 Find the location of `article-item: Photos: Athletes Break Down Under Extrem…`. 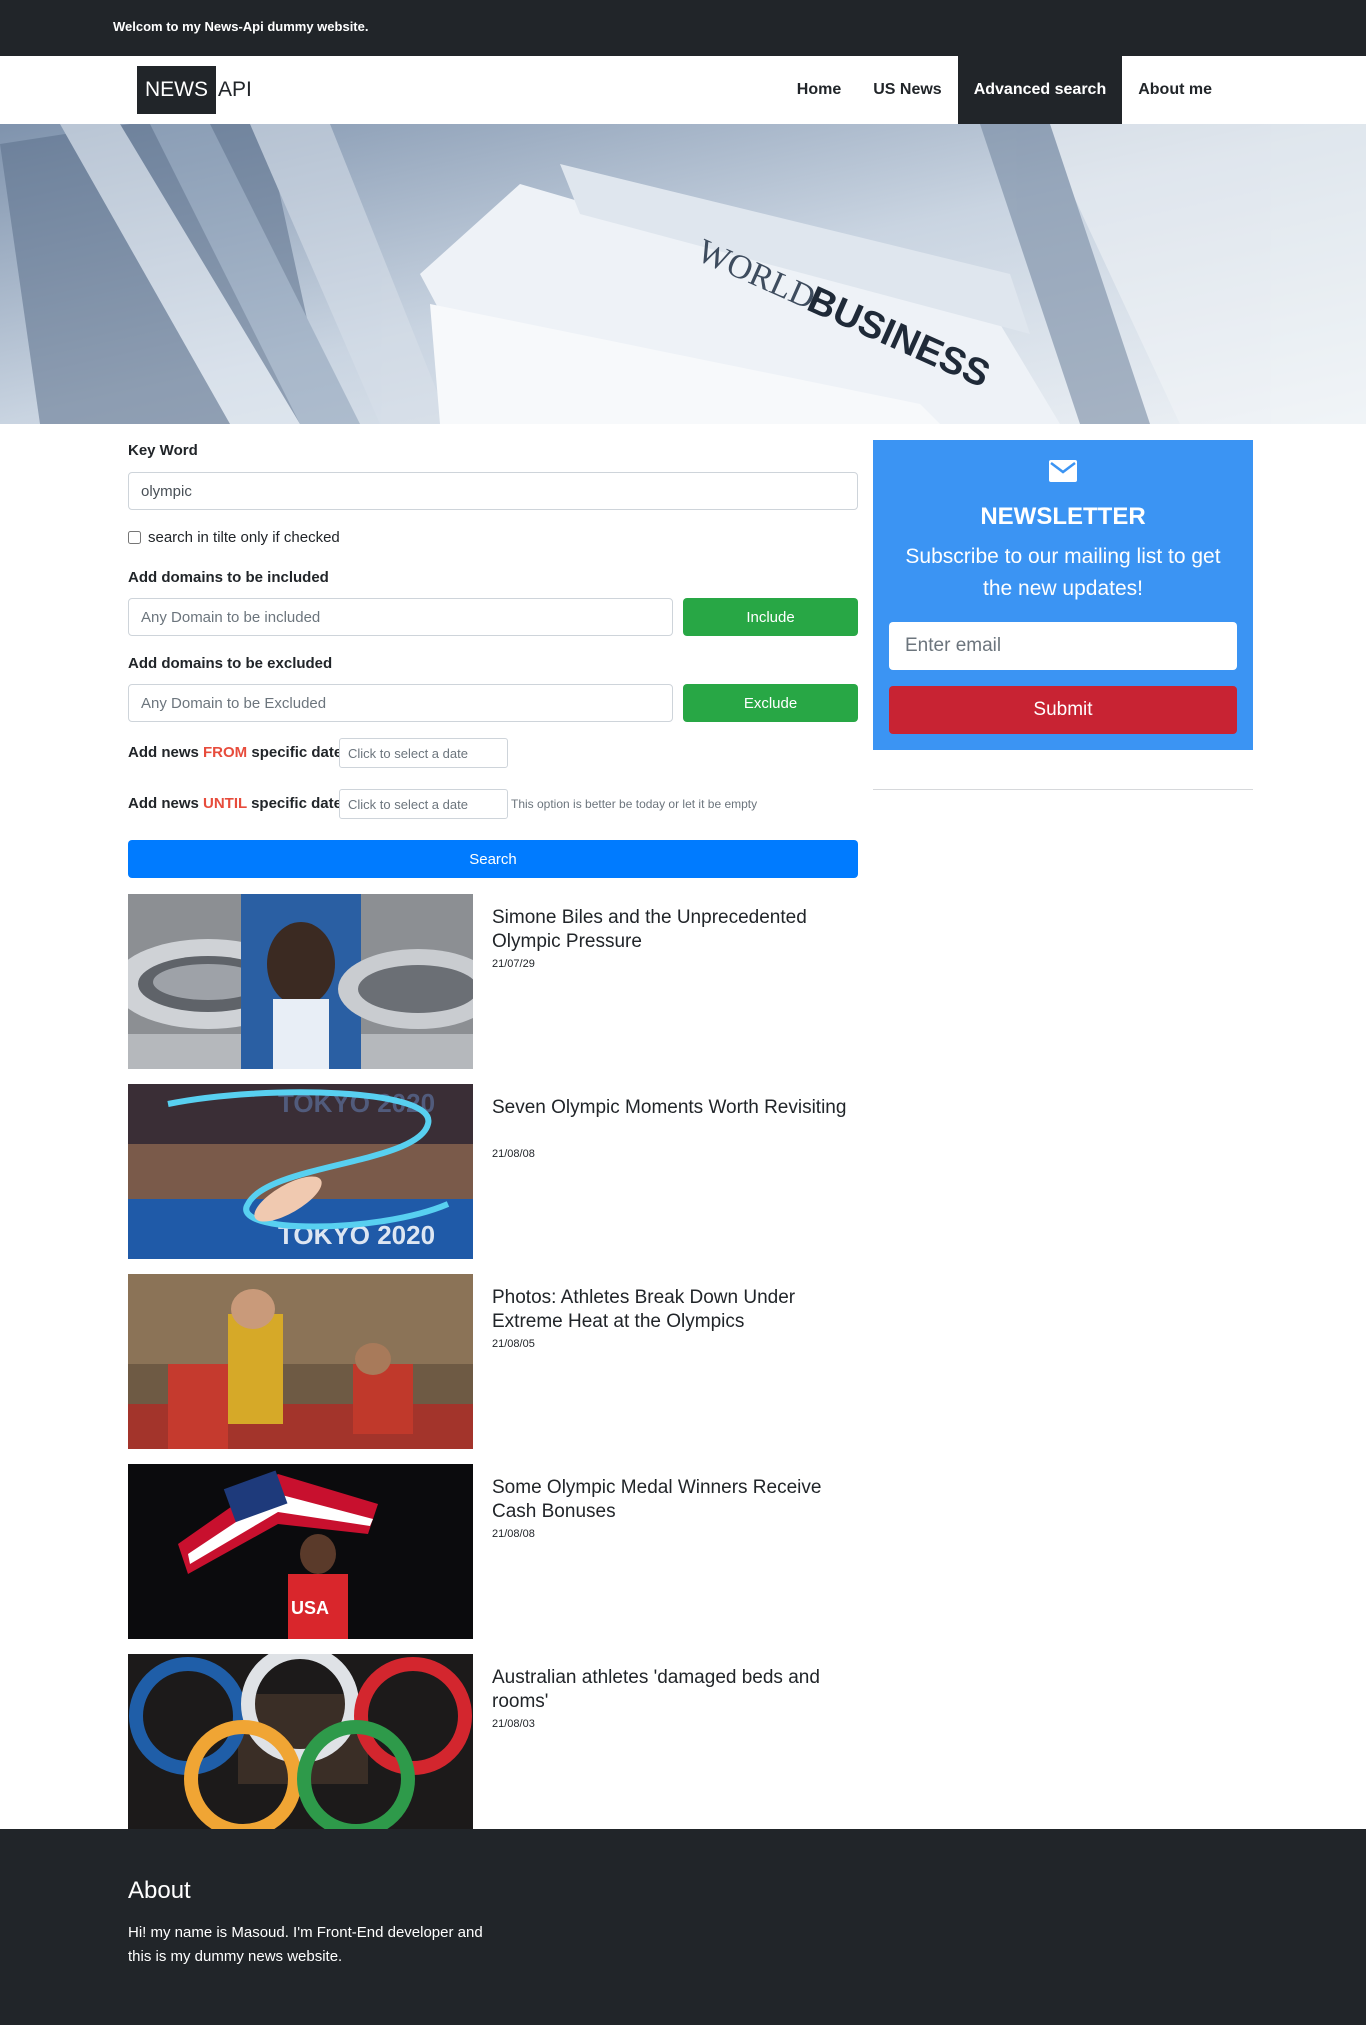

article-item: Photos: Athletes Break Down Under Extrem… is located at coordinates (493, 1361).